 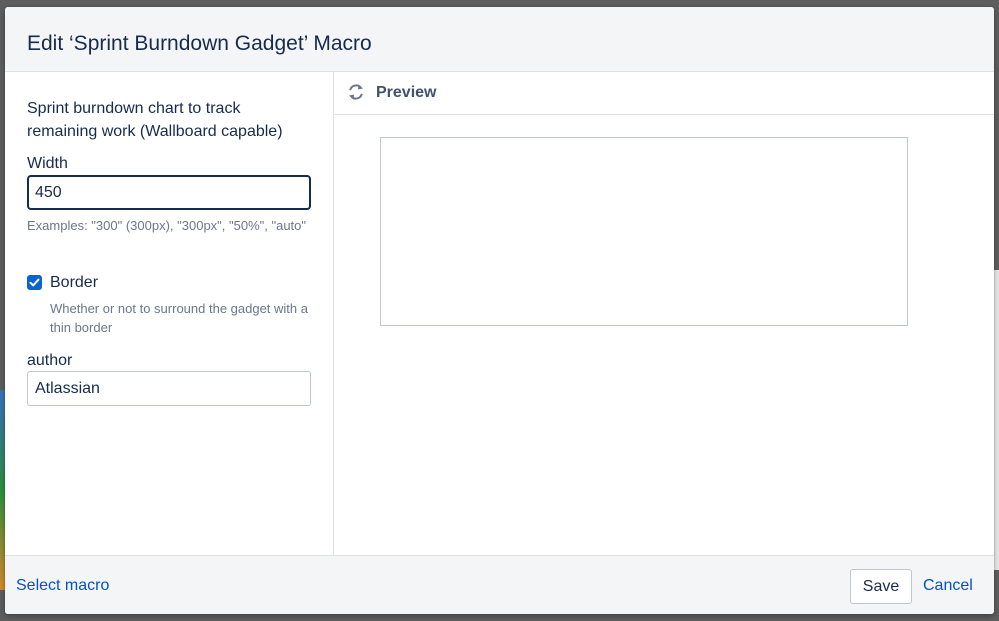 What do you see at coordinates (499, 584) in the screenshot?
I see `dialog-footer: Select macro Save Cancel` at bounding box center [499, 584].